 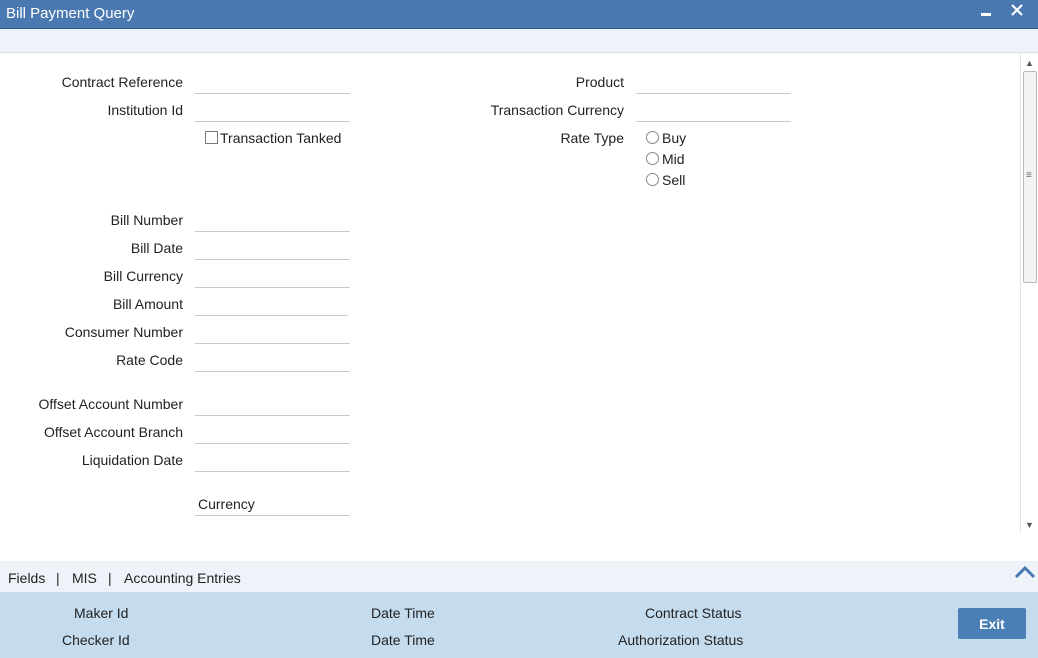 I want to click on tab-accounting-entries: Accounting Entries, so click(x=182, y=578).